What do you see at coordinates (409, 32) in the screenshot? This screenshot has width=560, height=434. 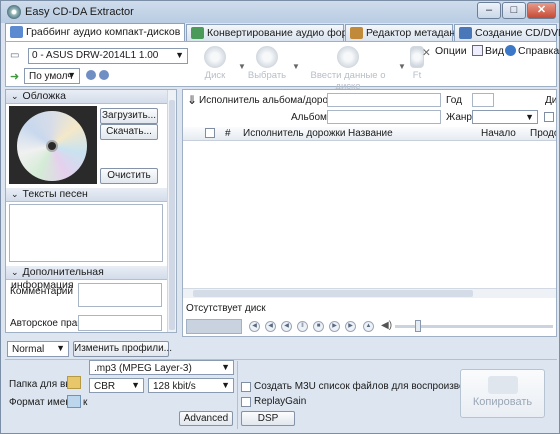 I see `tab-metadata: Редактор метаданных` at bounding box center [409, 32].